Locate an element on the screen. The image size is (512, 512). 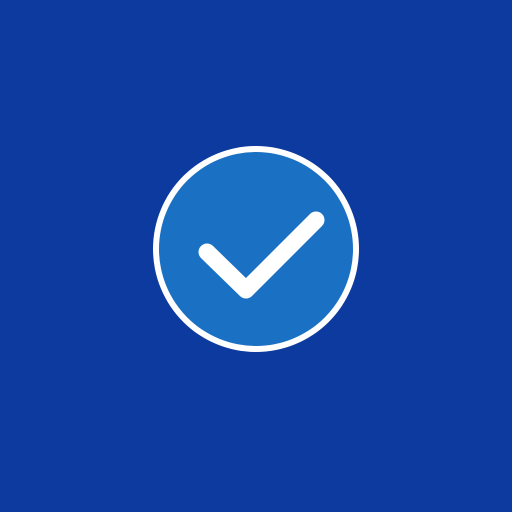
badge-disc is located at coordinates (256, 249).